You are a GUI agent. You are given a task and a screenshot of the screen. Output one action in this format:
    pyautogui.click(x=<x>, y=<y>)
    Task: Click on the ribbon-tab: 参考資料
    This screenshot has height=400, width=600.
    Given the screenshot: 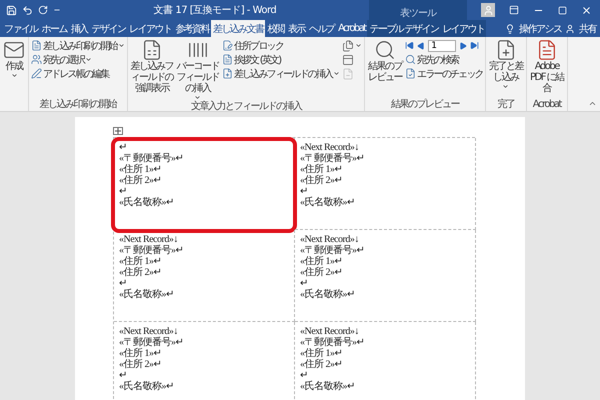 What is the action you would take?
    pyautogui.click(x=192, y=28)
    